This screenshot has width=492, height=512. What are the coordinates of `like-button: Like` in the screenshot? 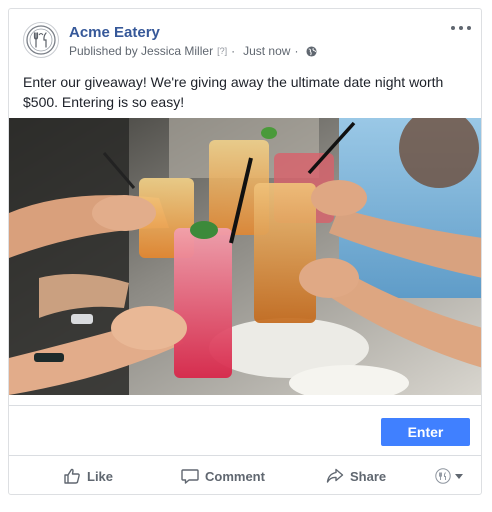 It's located at (88, 475).